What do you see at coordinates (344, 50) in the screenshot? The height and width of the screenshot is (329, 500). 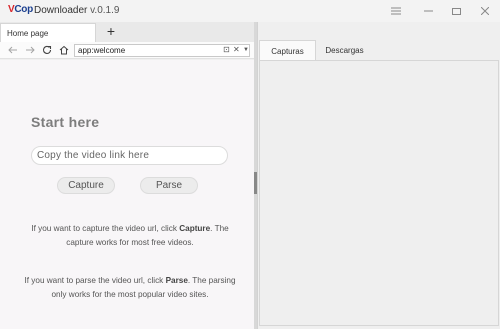 I see `tab-descargas: Descargas` at bounding box center [344, 50].